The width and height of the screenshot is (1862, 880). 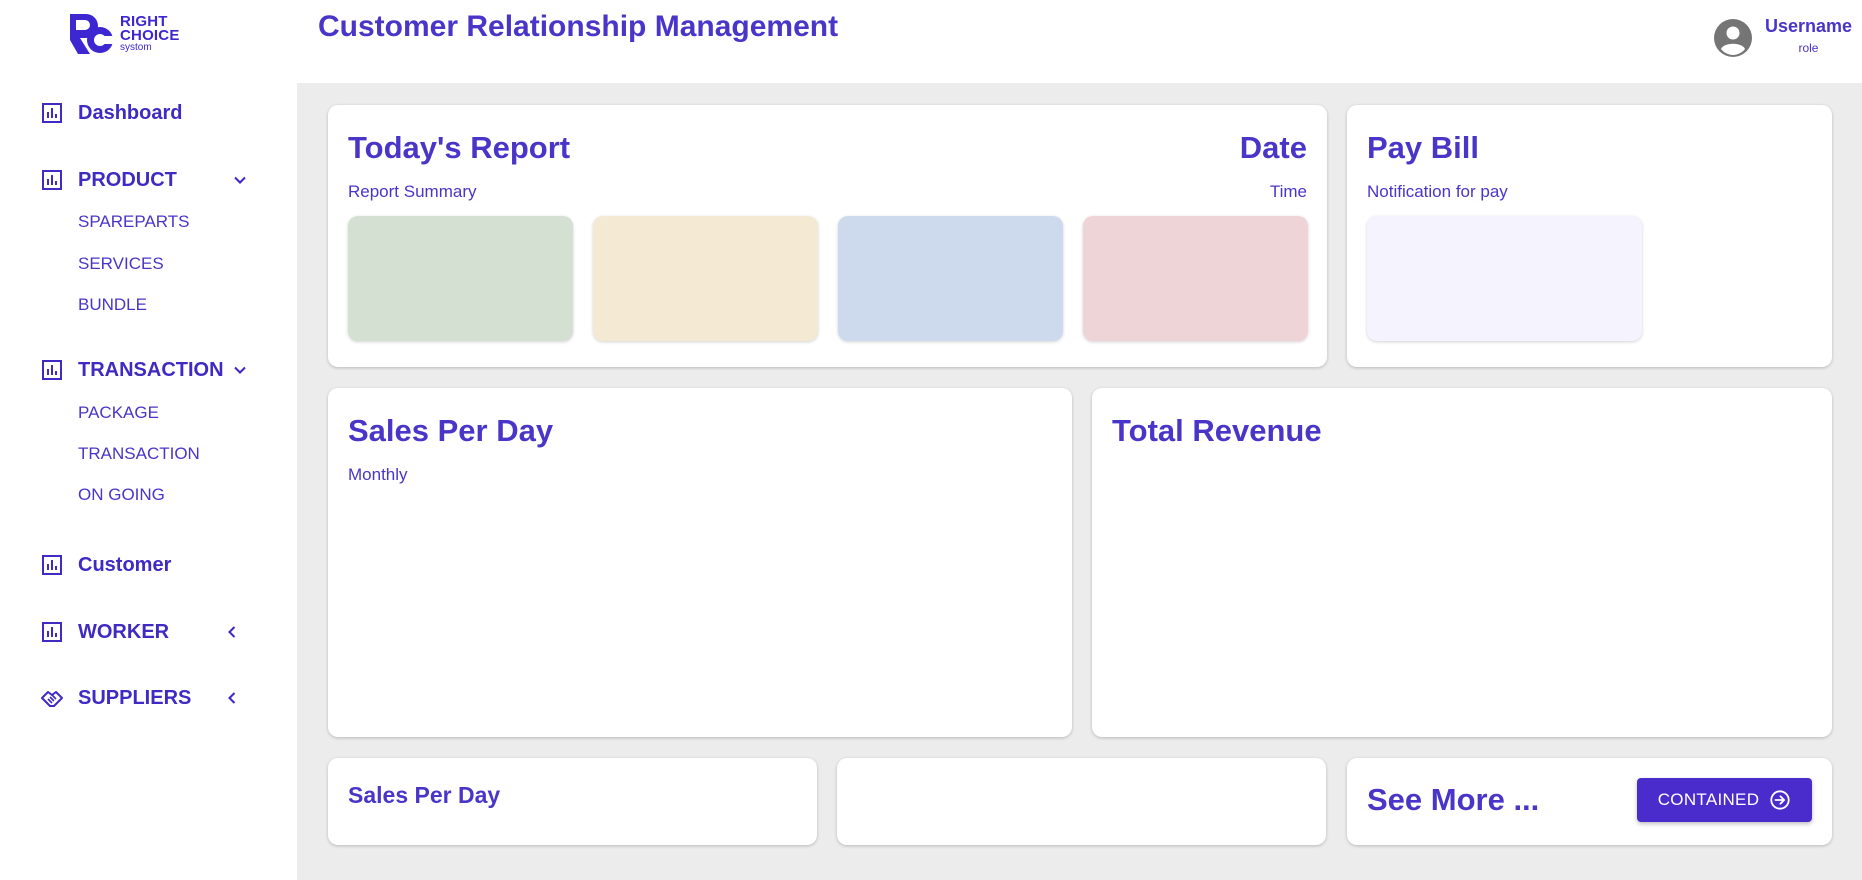 What do you see at coordinates (578, 26) in the screenshot?
I see `page-title: Customer Relationship Management` at bounding box center [578, 26].